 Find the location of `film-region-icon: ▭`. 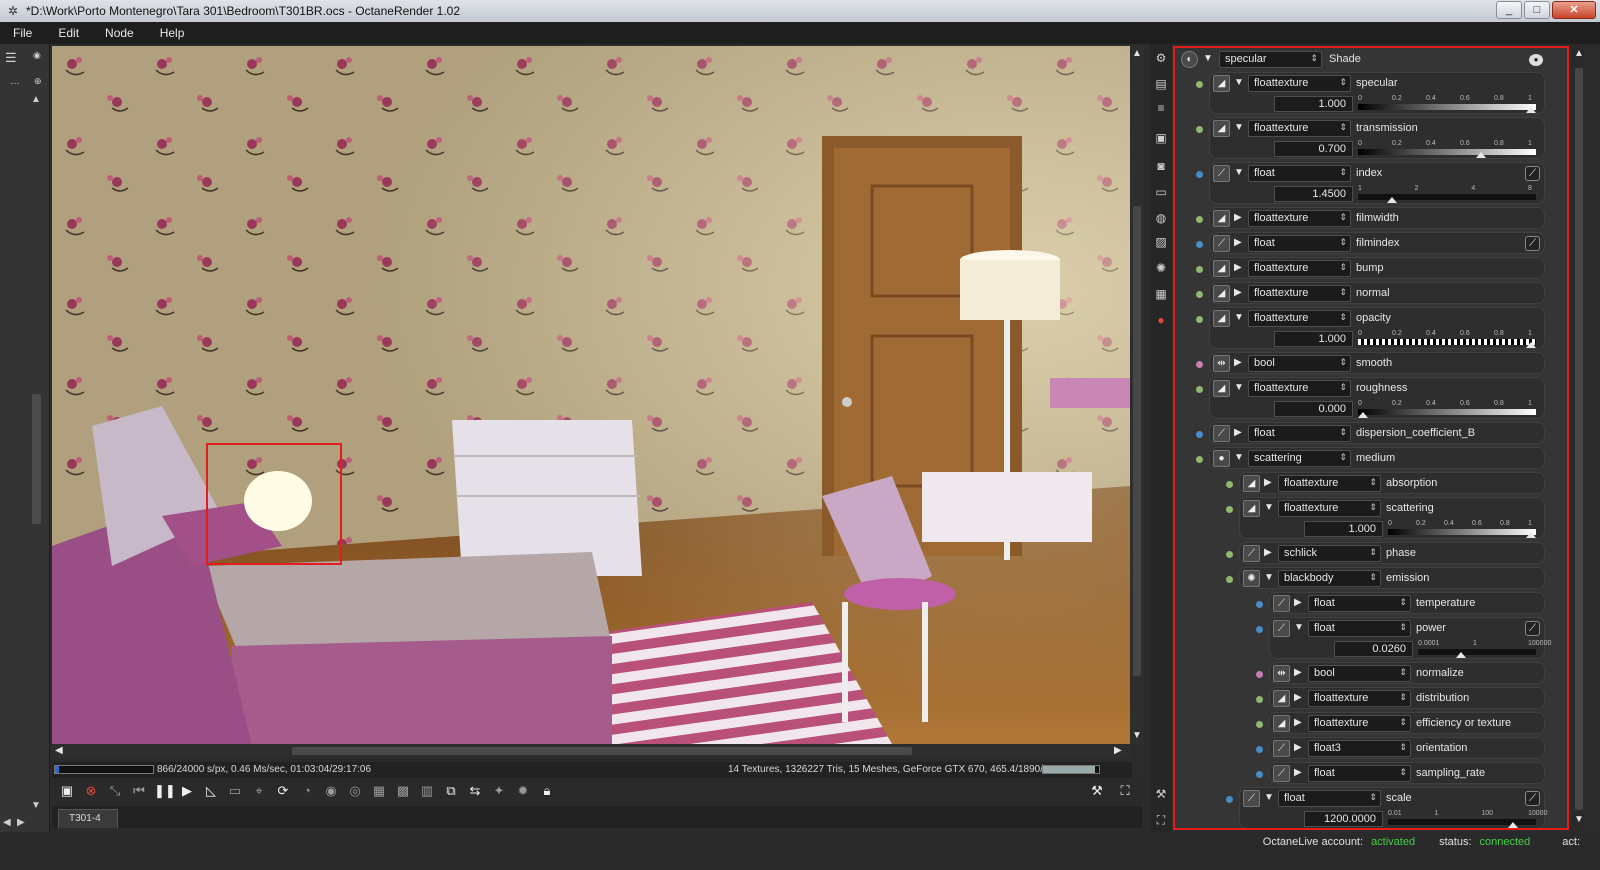

film-region-icon: ▭ is located at coordinates (235, 791).